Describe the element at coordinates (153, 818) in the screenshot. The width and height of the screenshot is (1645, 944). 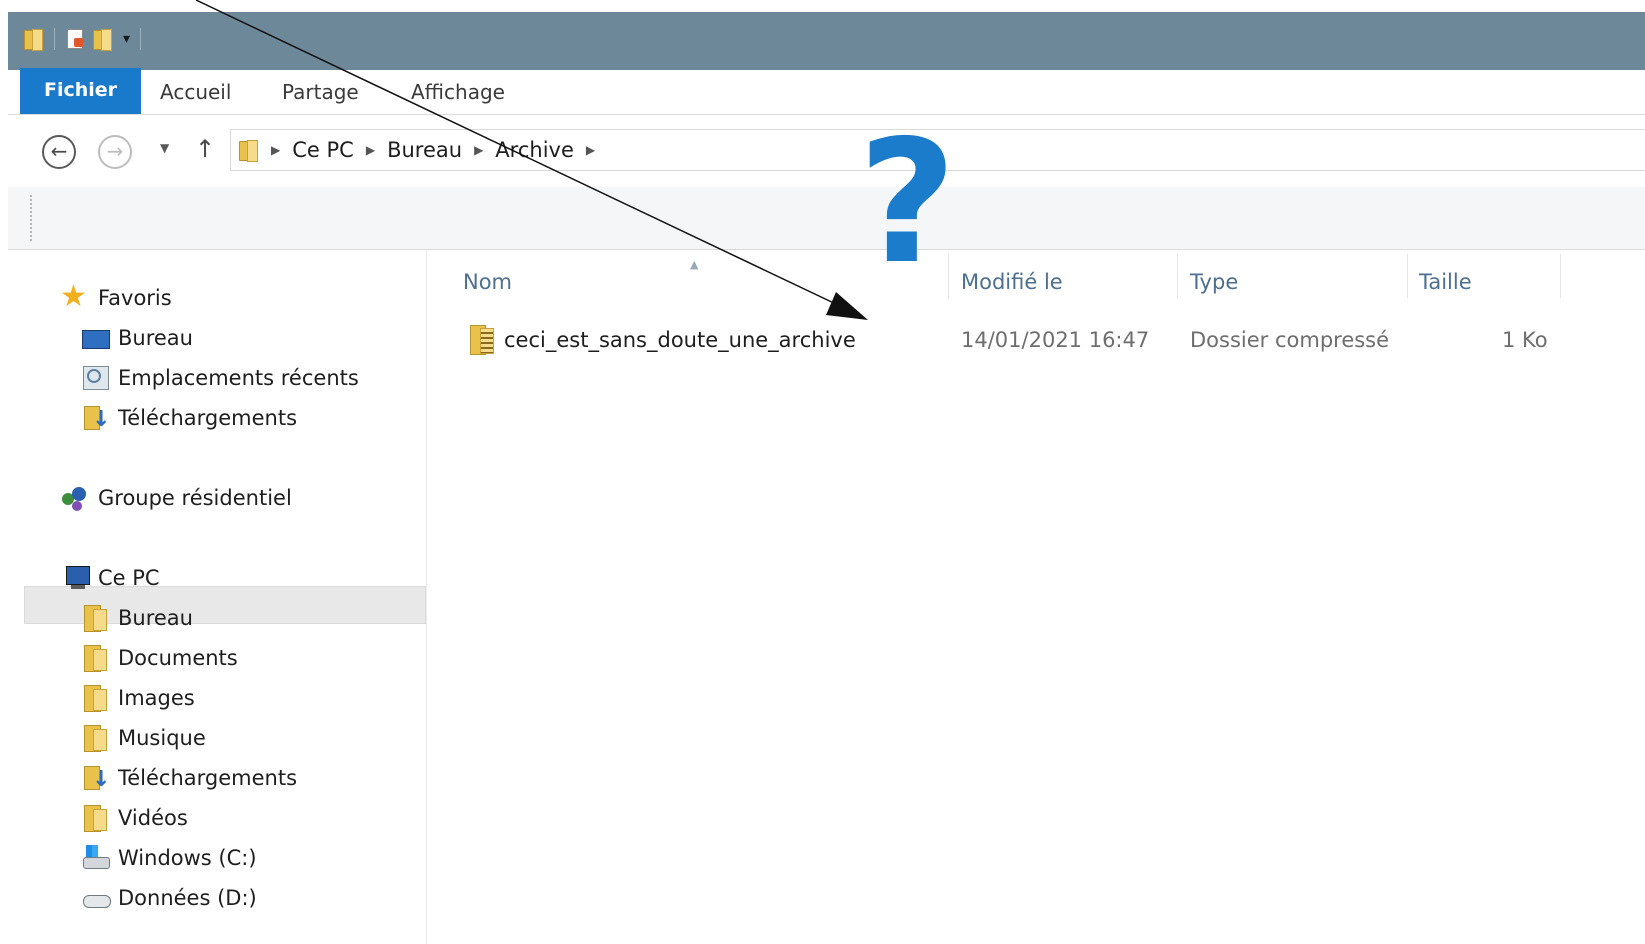
I see `nav-item-label: Vidéos` at that location.